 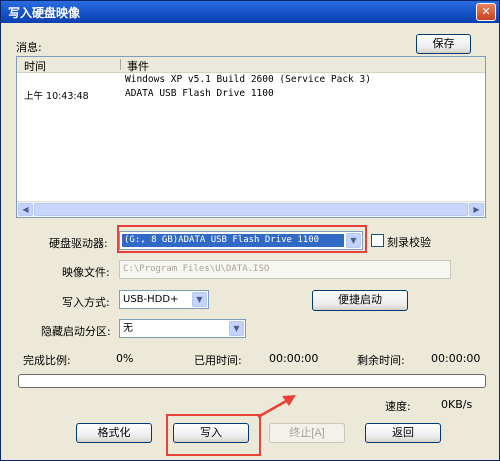 What do you see at coordinates (403, 433) in the screenshot?
I see `back-button: 返回` at bounding box center [403, 433].